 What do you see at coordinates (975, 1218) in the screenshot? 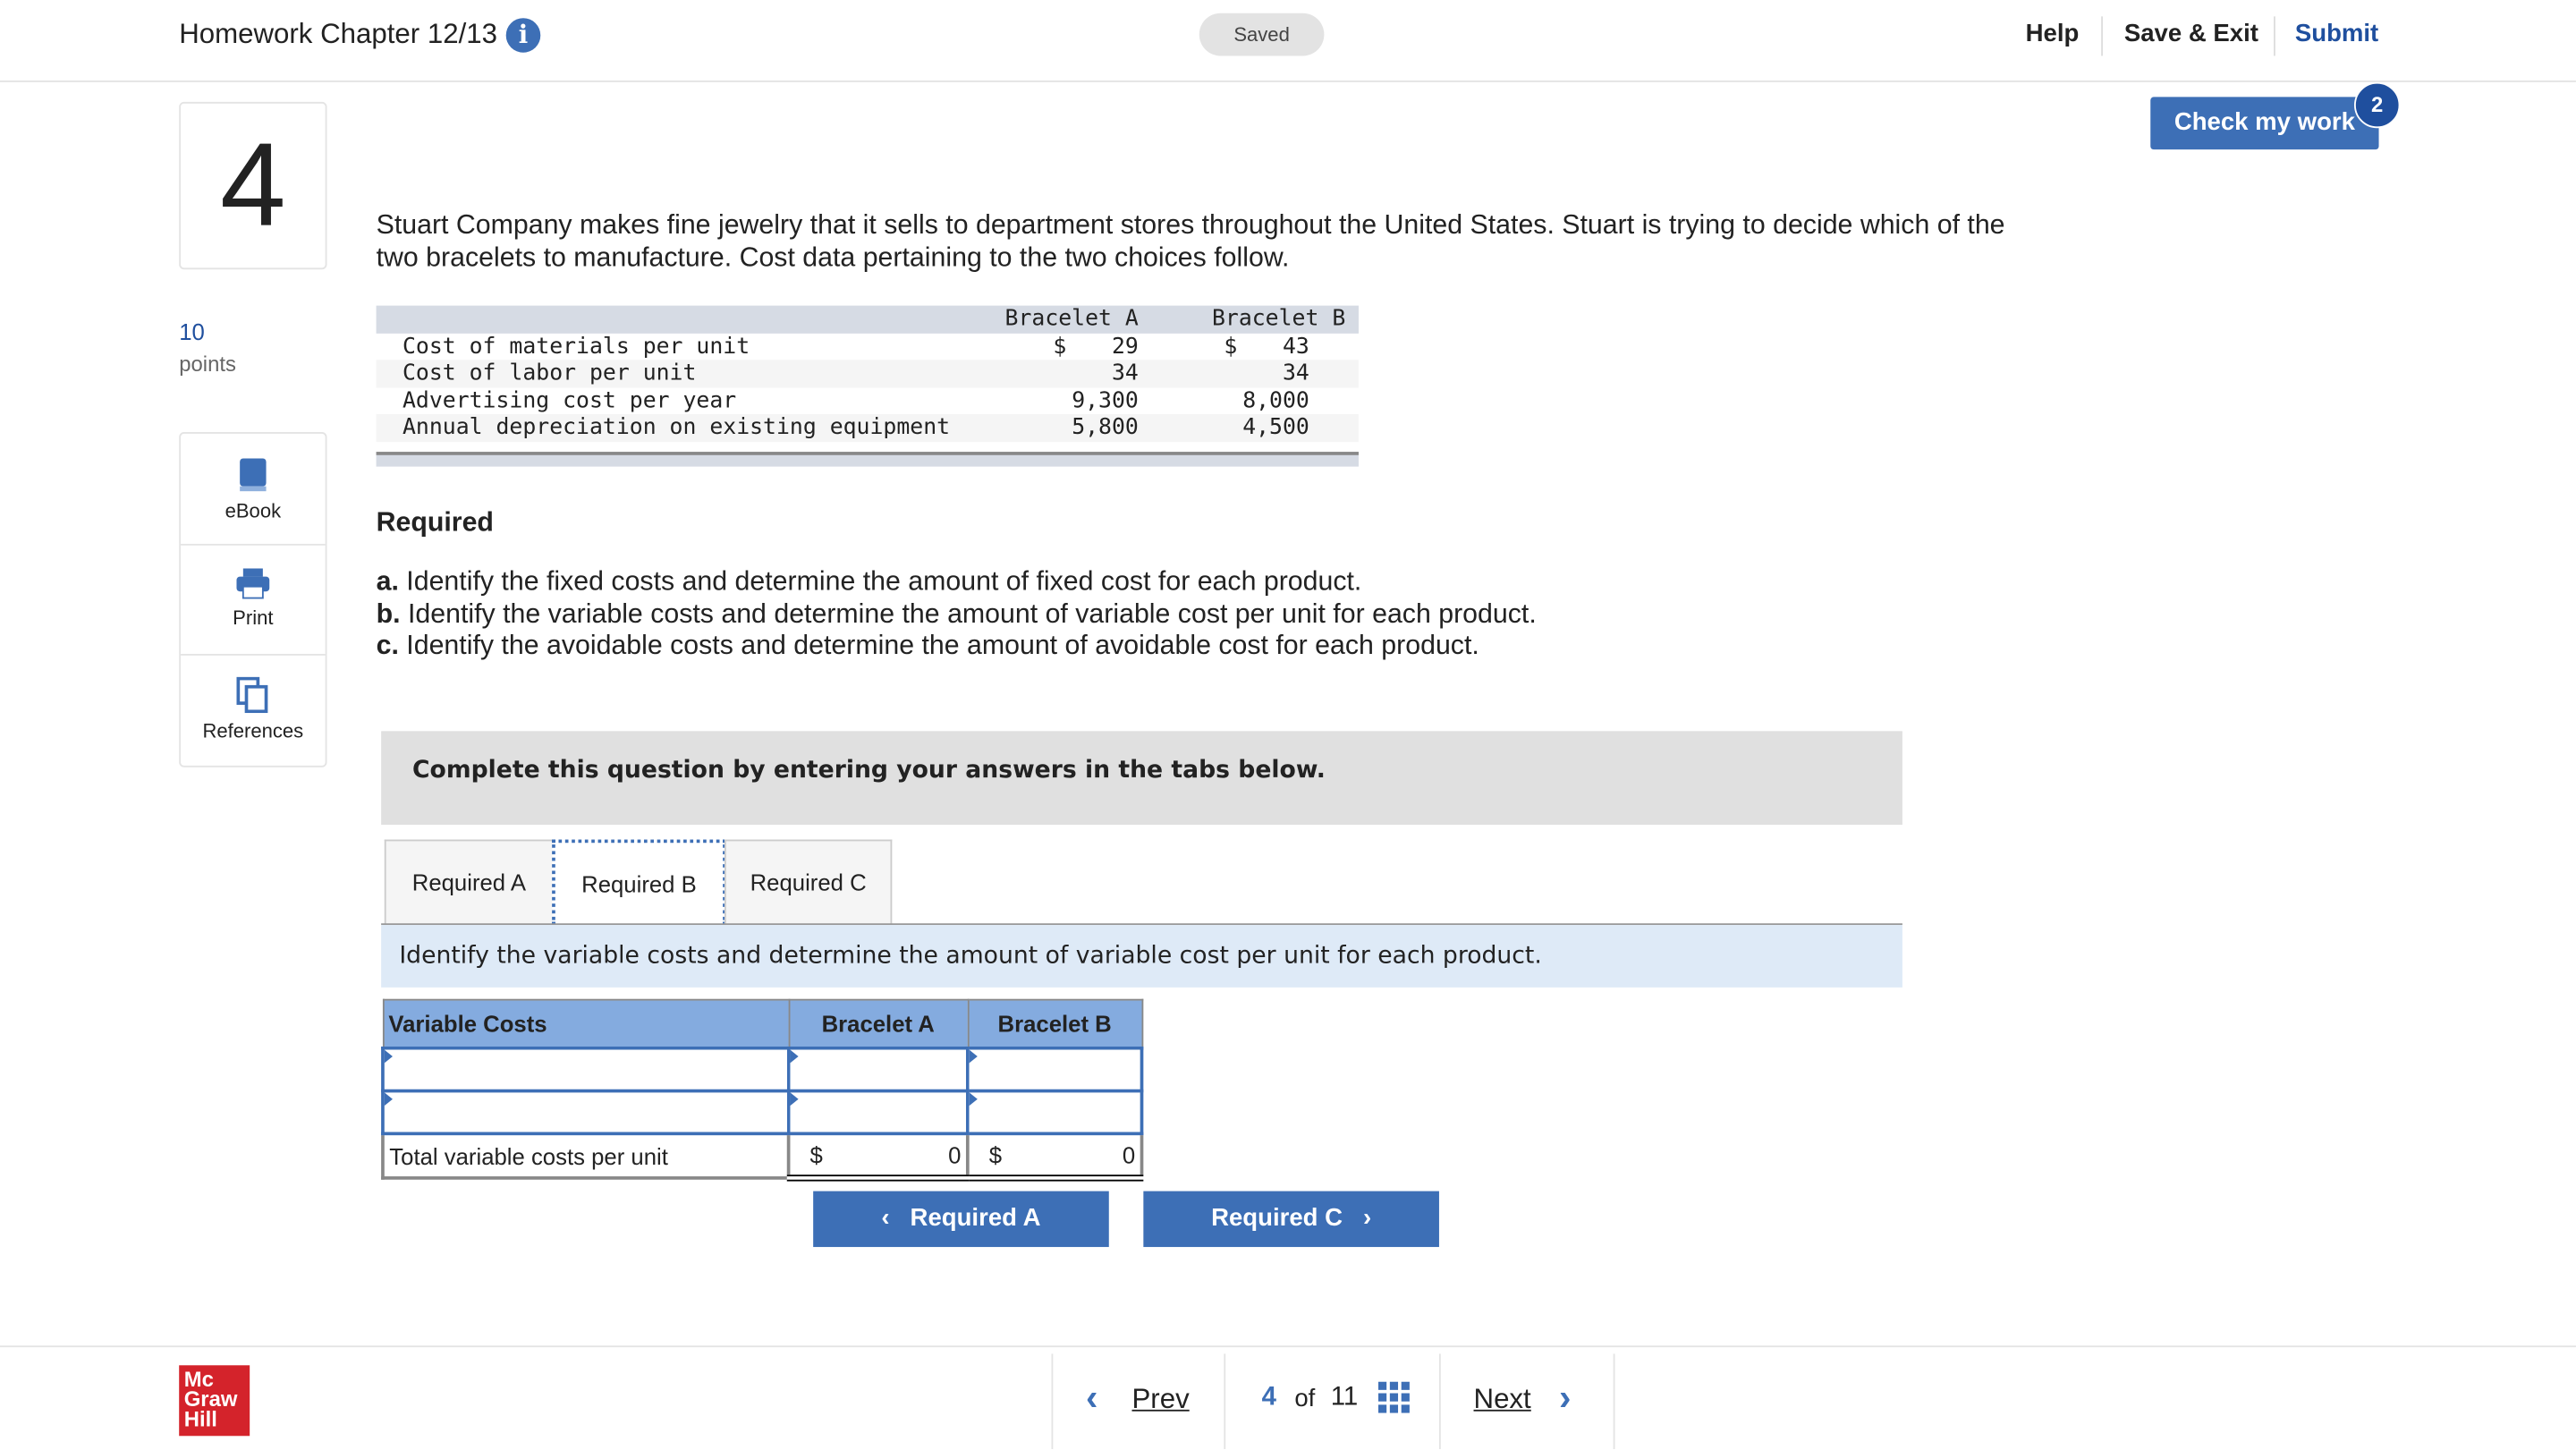
I see `prev-required-label: Required A` at bounding box center [975, 1218].